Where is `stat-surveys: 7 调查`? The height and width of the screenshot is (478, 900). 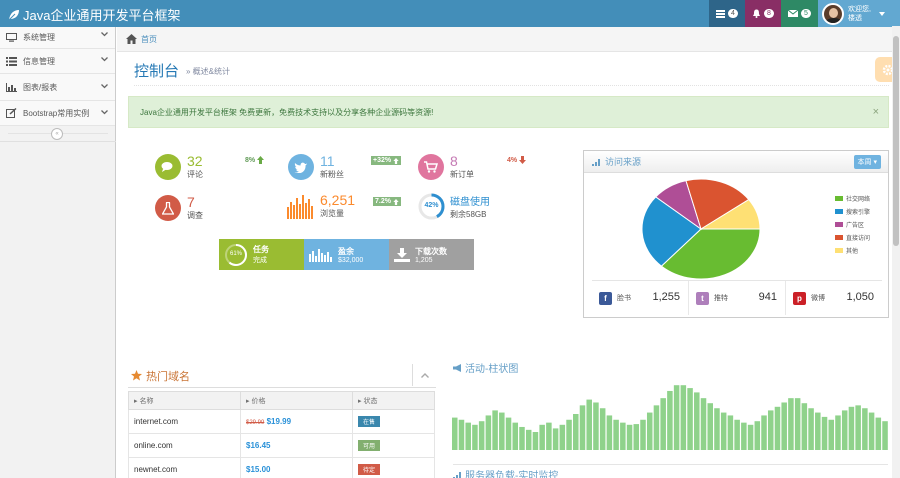 stat-surveys: 7 调查 is located at coordinates (179, 208).